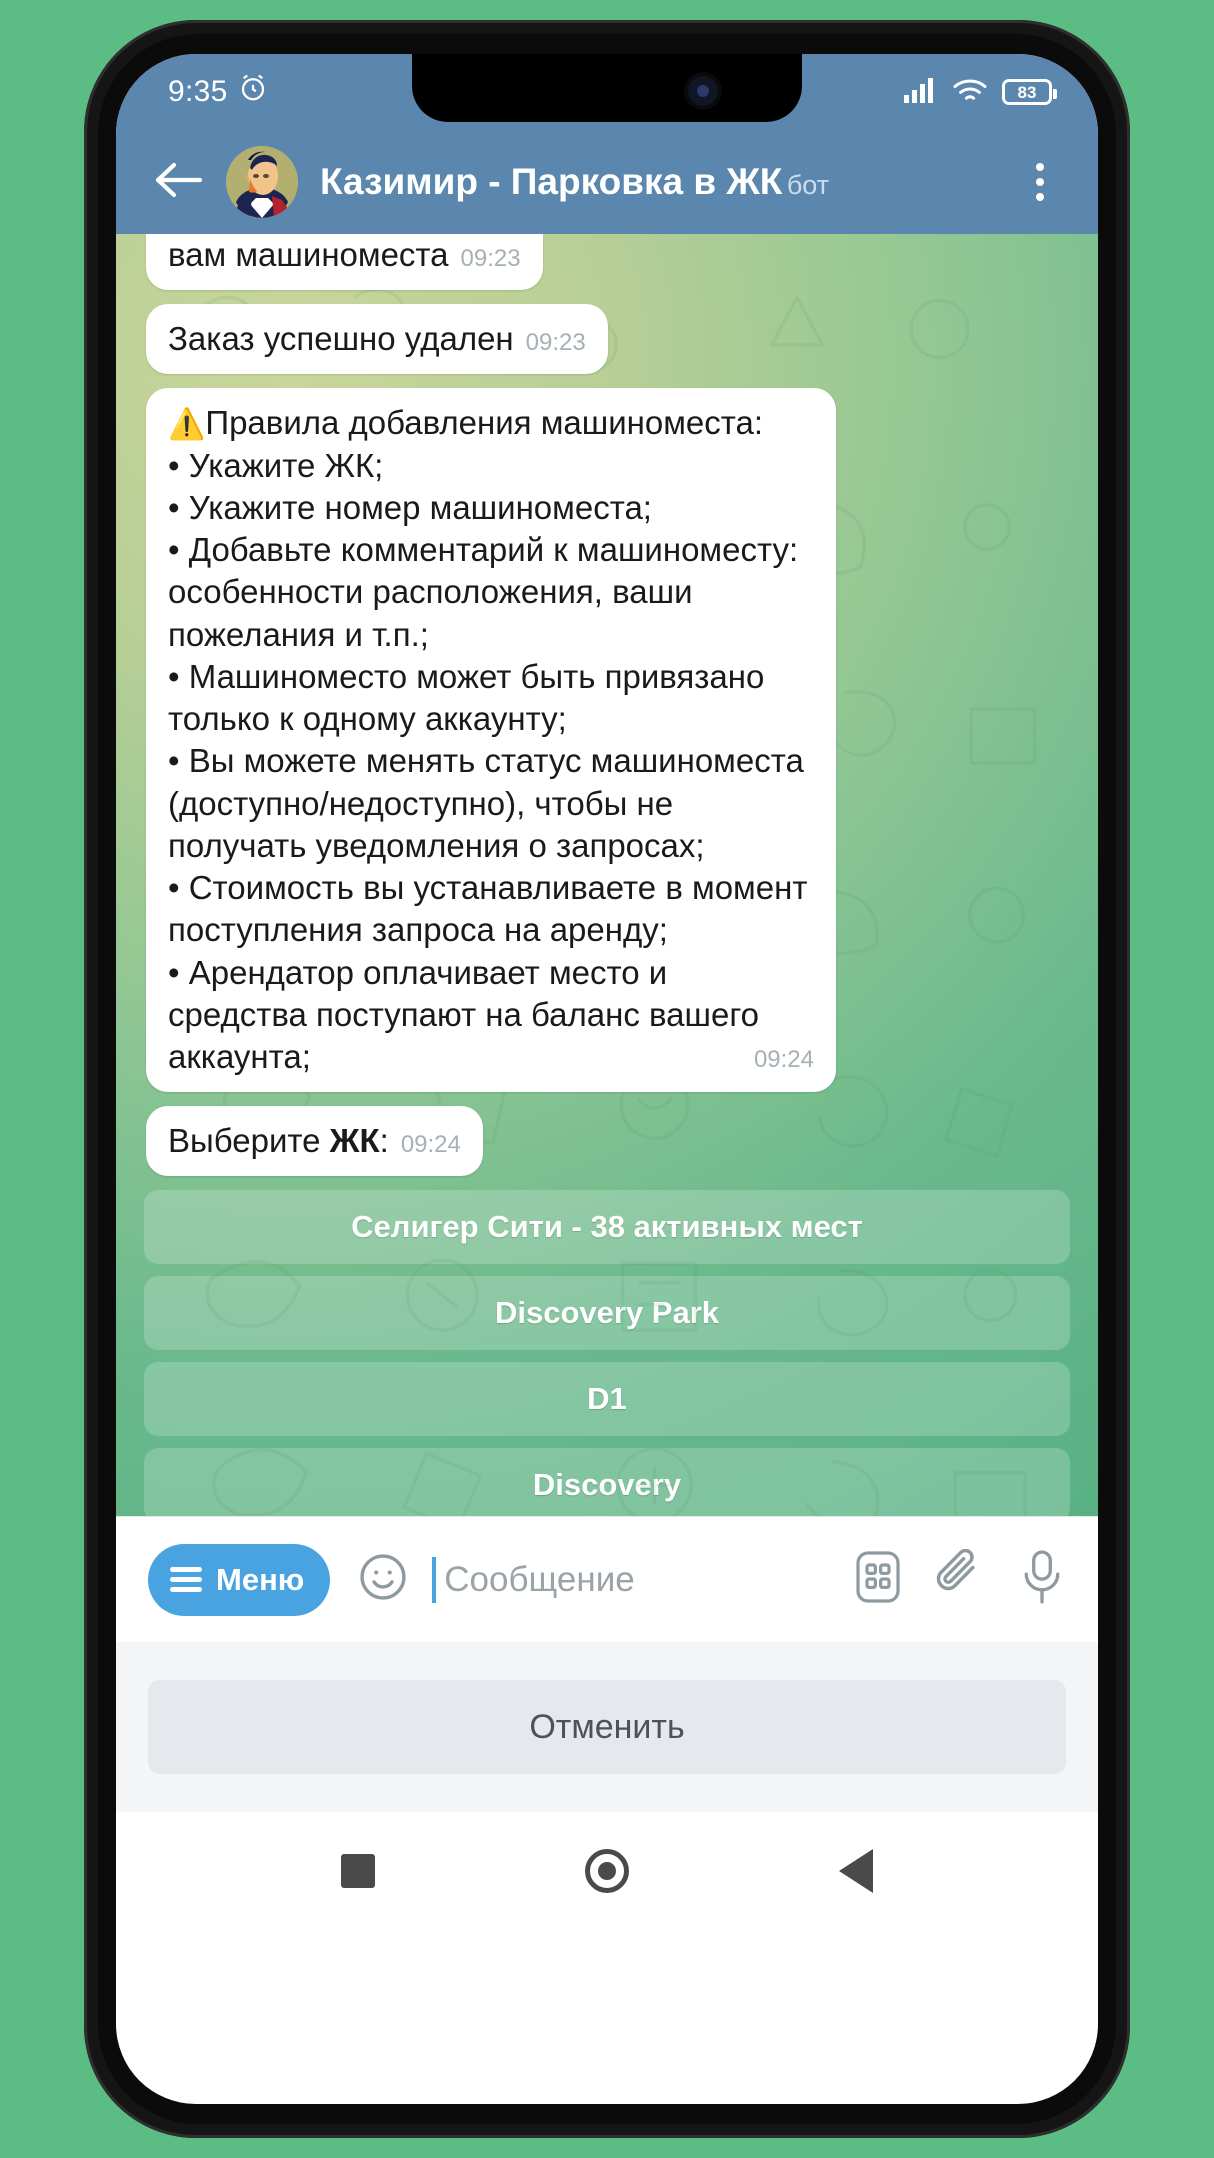  What do you see at coordinates (1027, 92) in the screenshot?
I see `battery-level-label: 83` at bounding box center [1027, 92].